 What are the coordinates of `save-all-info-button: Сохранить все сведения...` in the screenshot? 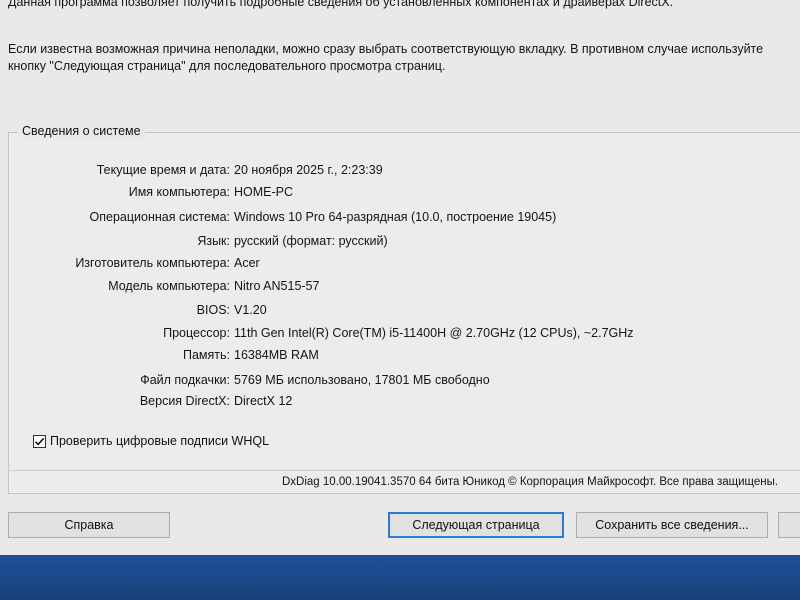 It's located at (672, 525).